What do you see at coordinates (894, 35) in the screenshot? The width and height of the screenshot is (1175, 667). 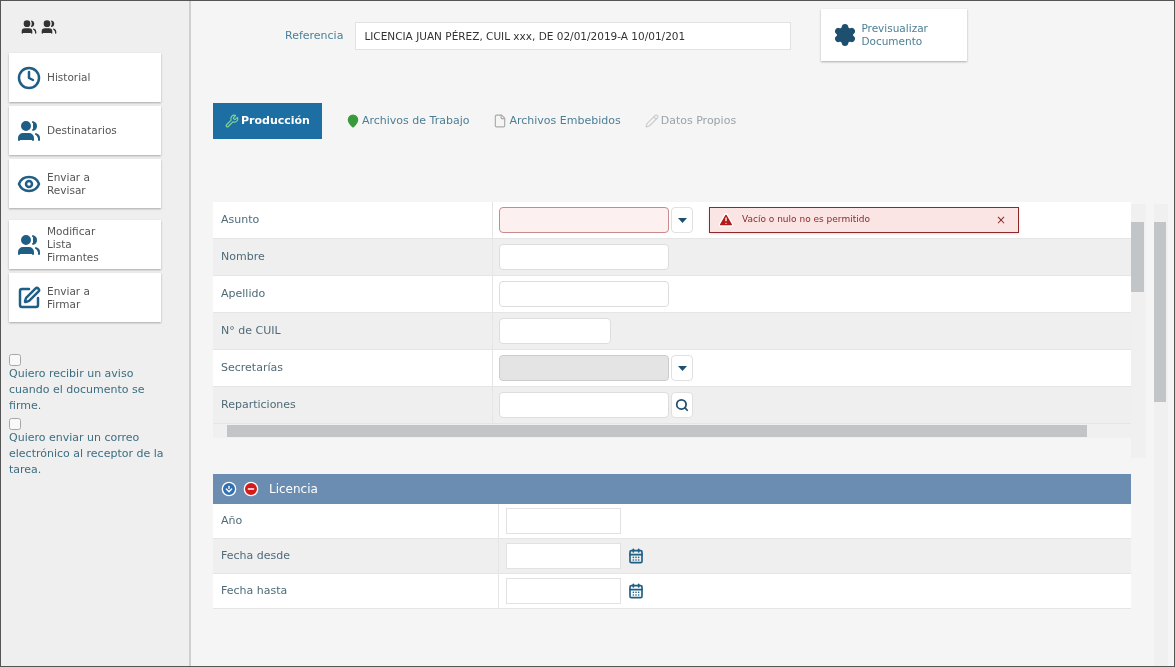 I see `preview-button: Previsualizar Documento` at bounding box center [894, 35].